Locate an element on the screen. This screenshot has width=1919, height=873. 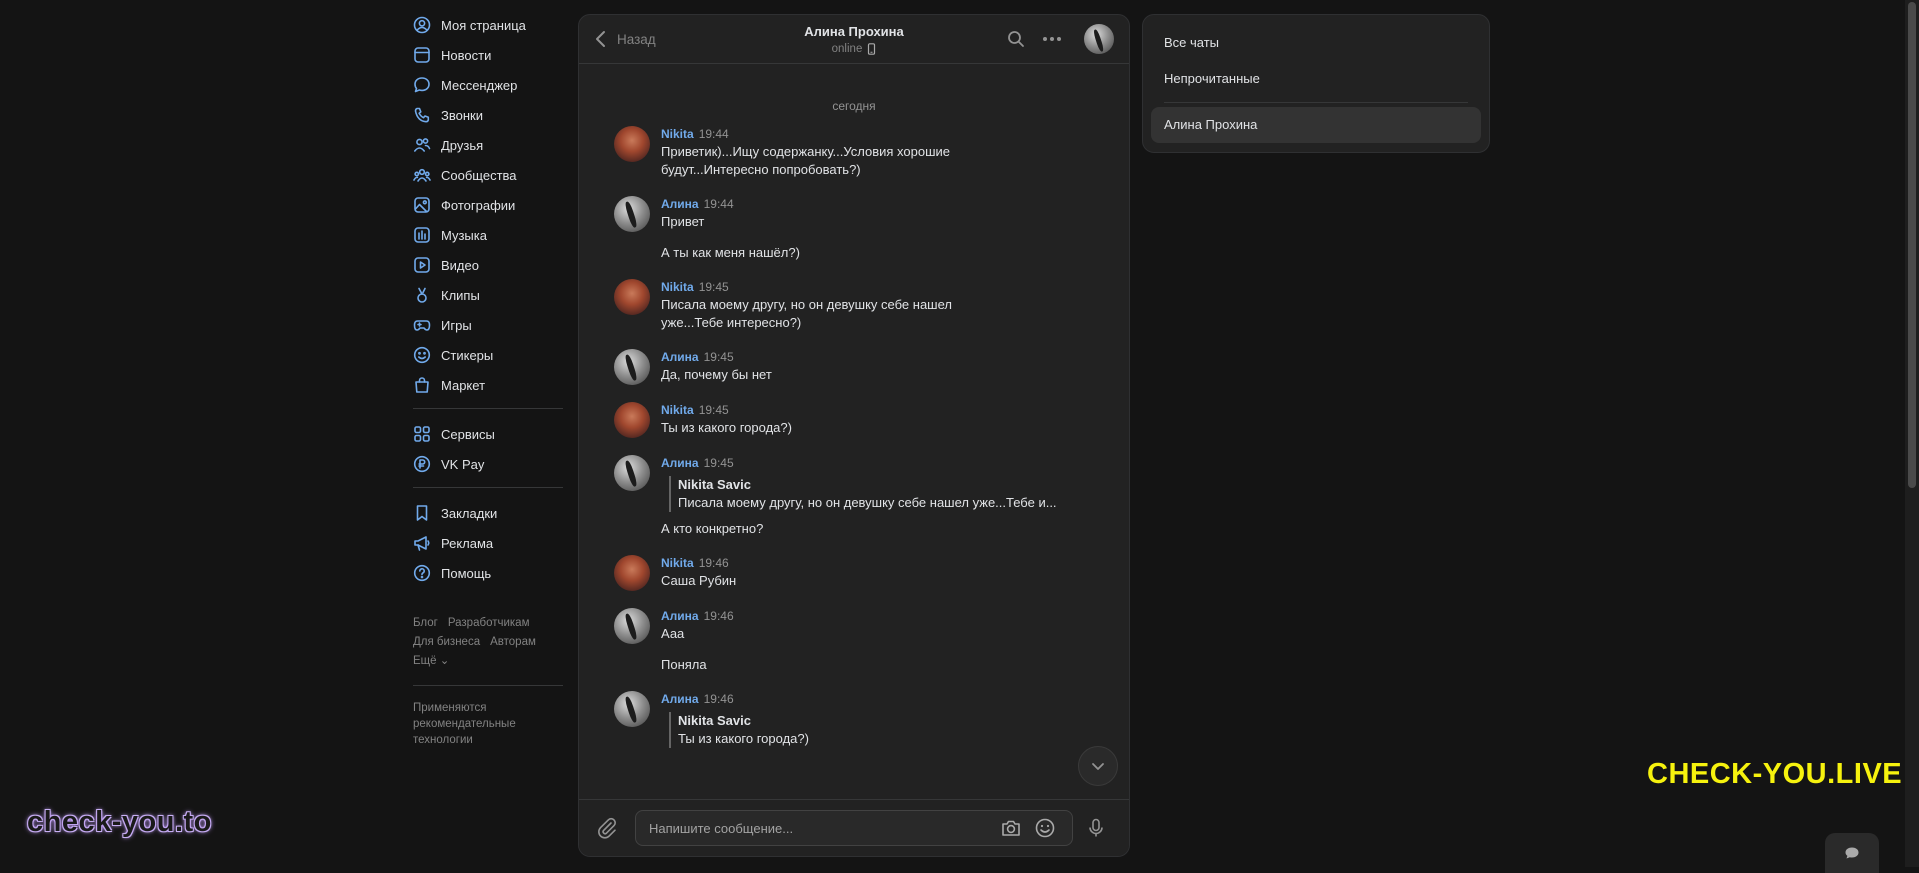
emoji-button is located at coordinates (1045, 828).